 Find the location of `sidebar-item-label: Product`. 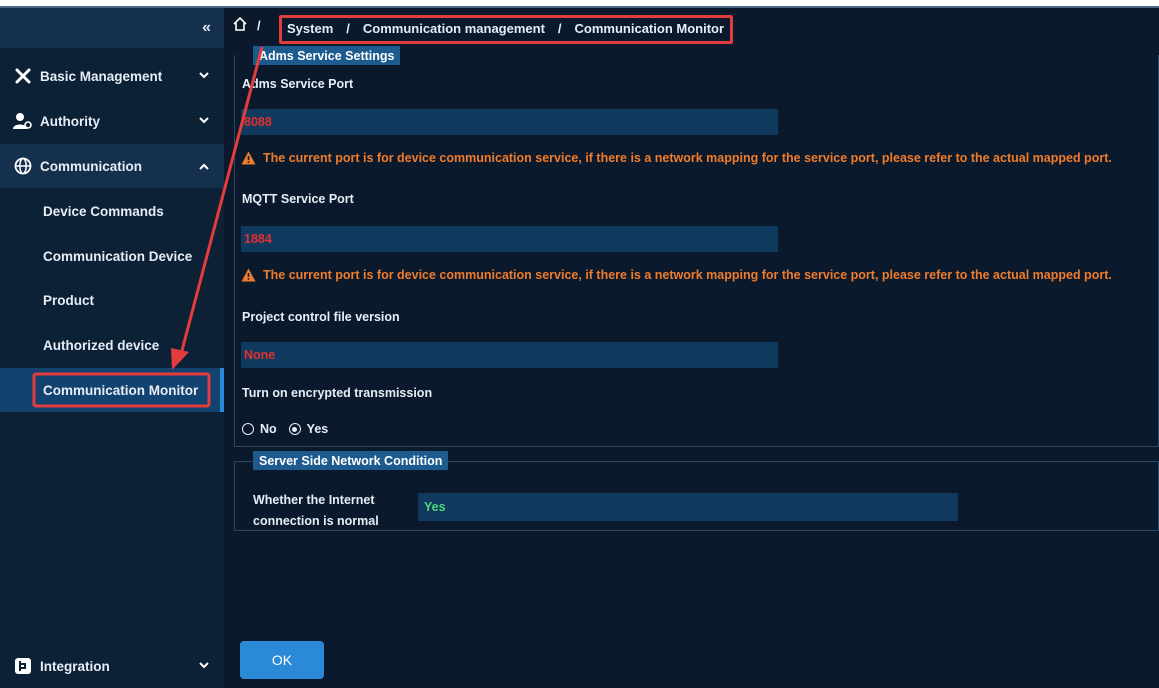

sidebar-item-label: Product is located at coordinates (69, 300).